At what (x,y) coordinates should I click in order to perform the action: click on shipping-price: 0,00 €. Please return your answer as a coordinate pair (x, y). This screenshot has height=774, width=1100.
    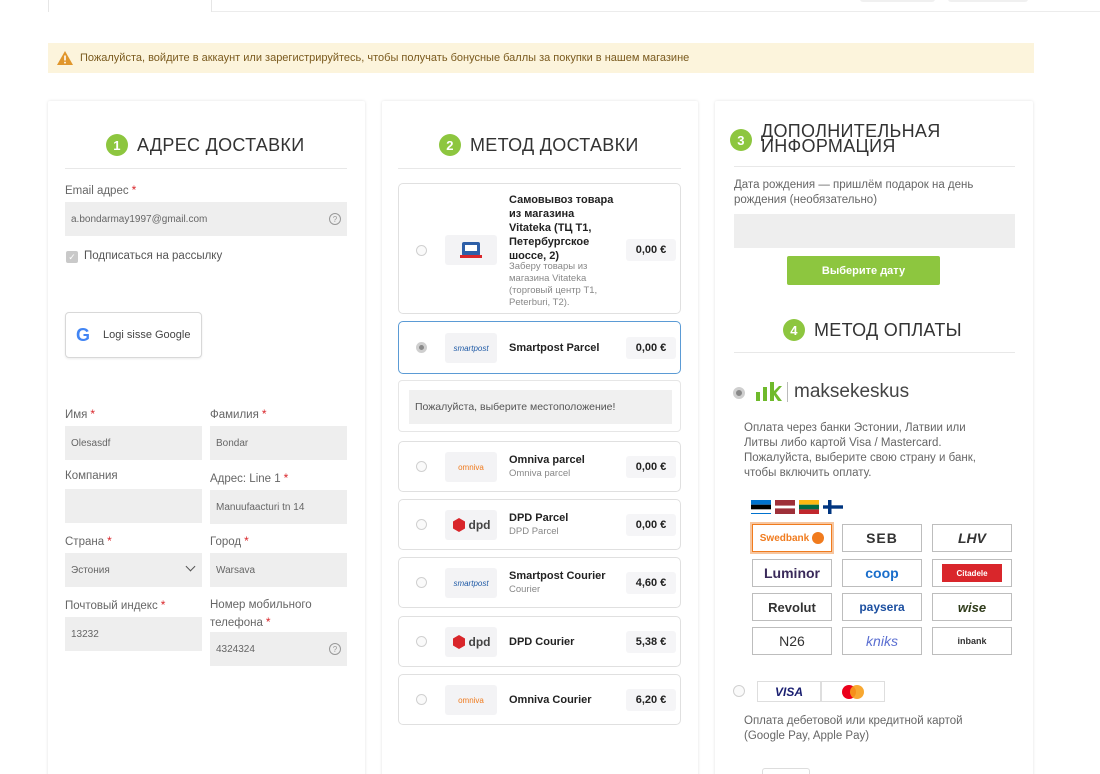
    Looking at the image, I should click on (651, 525).